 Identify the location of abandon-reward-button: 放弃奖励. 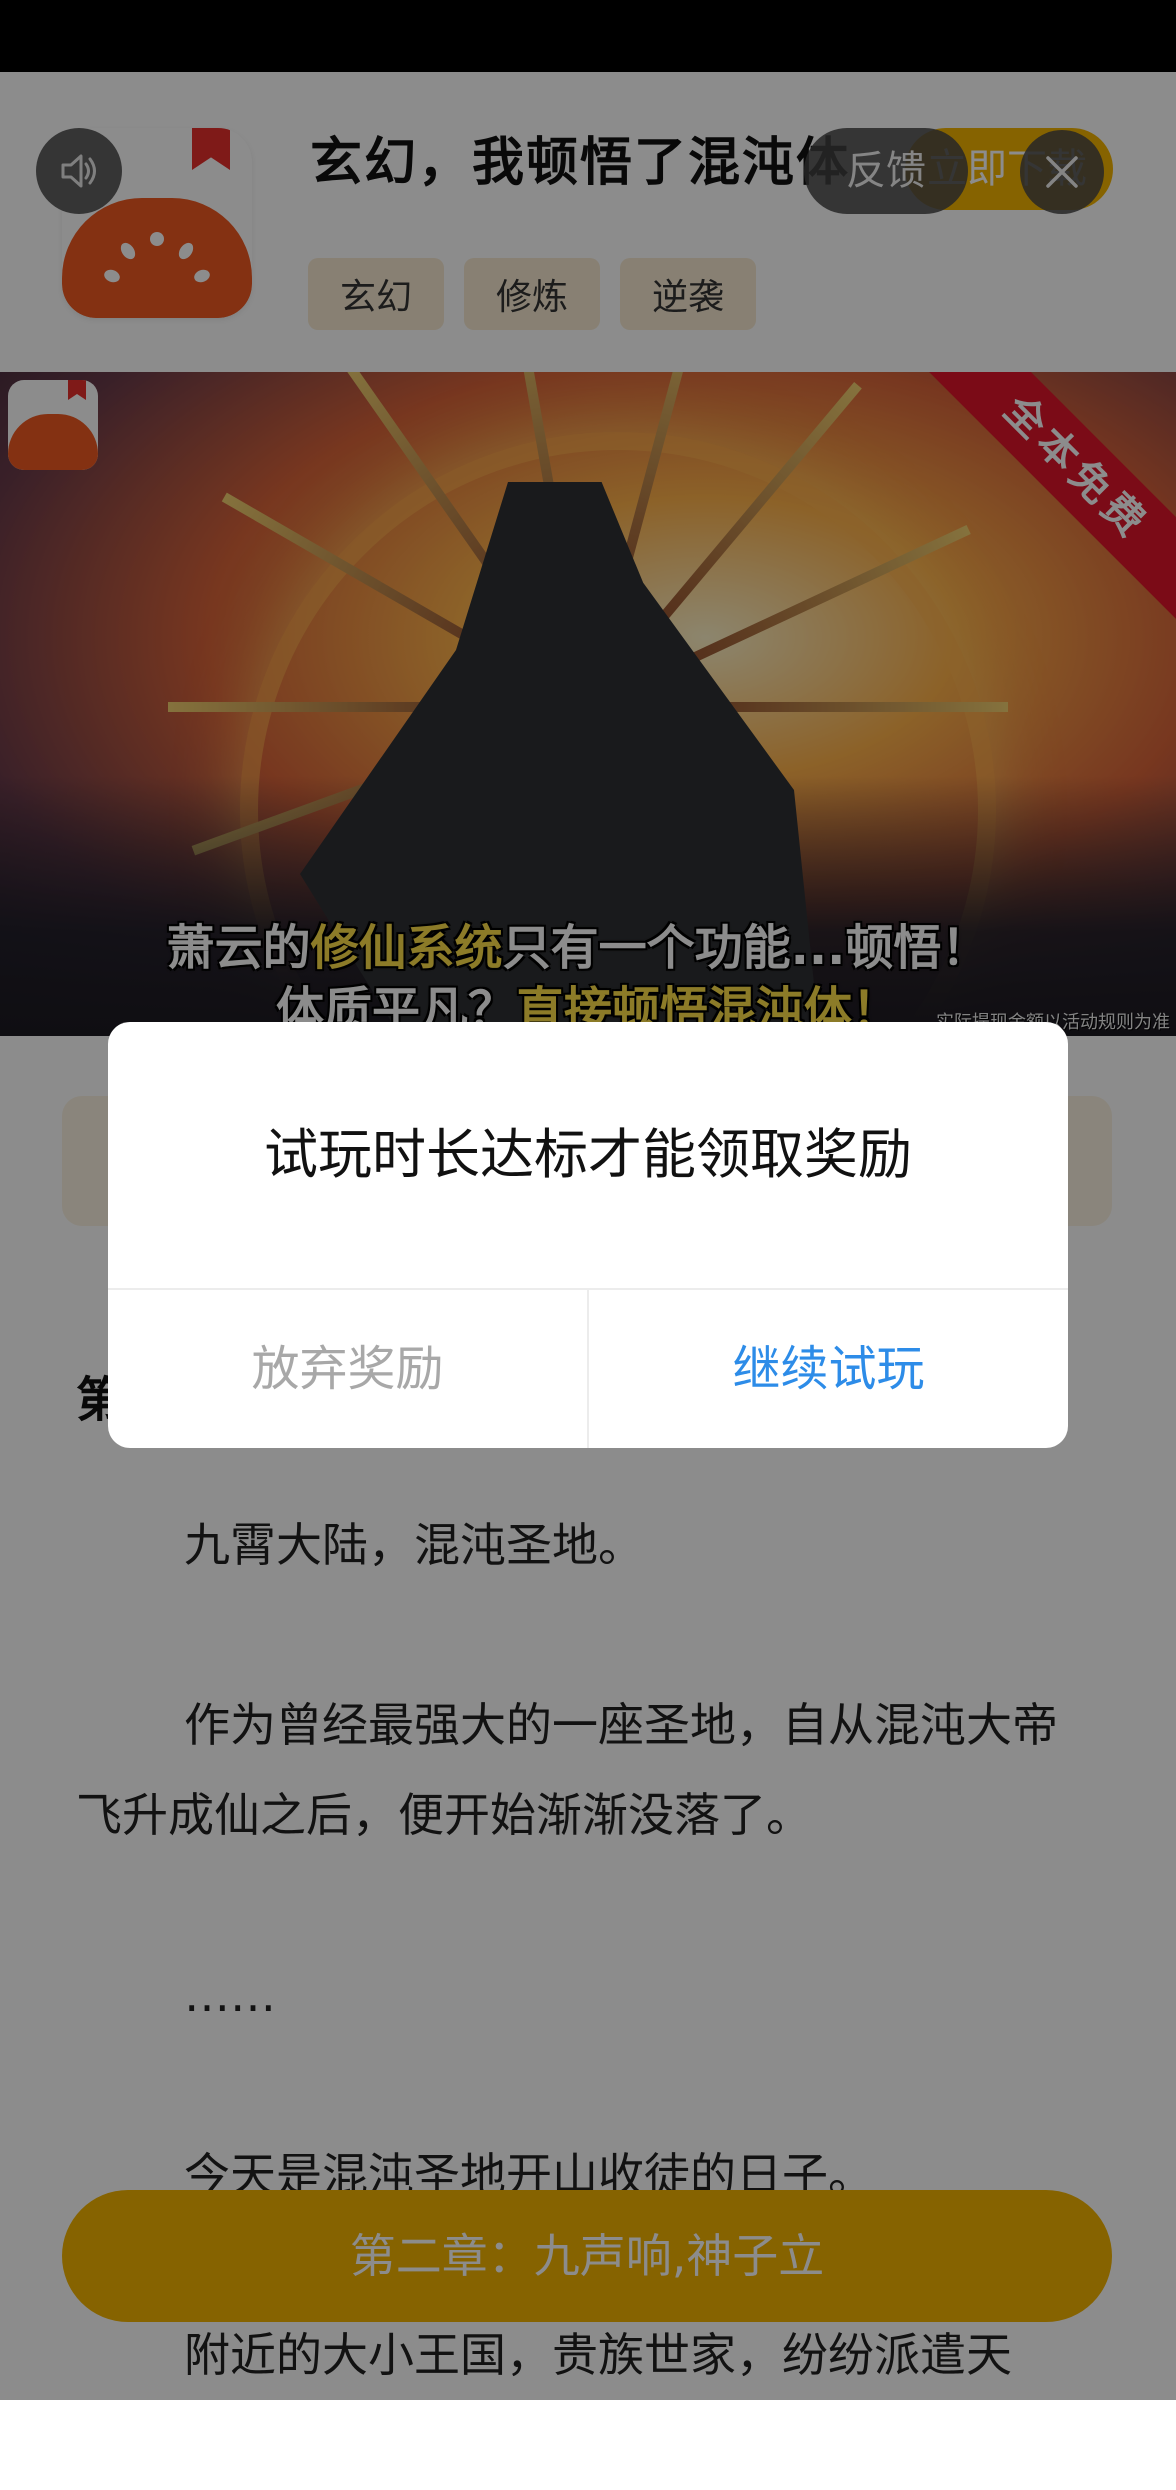
(347, 1369).